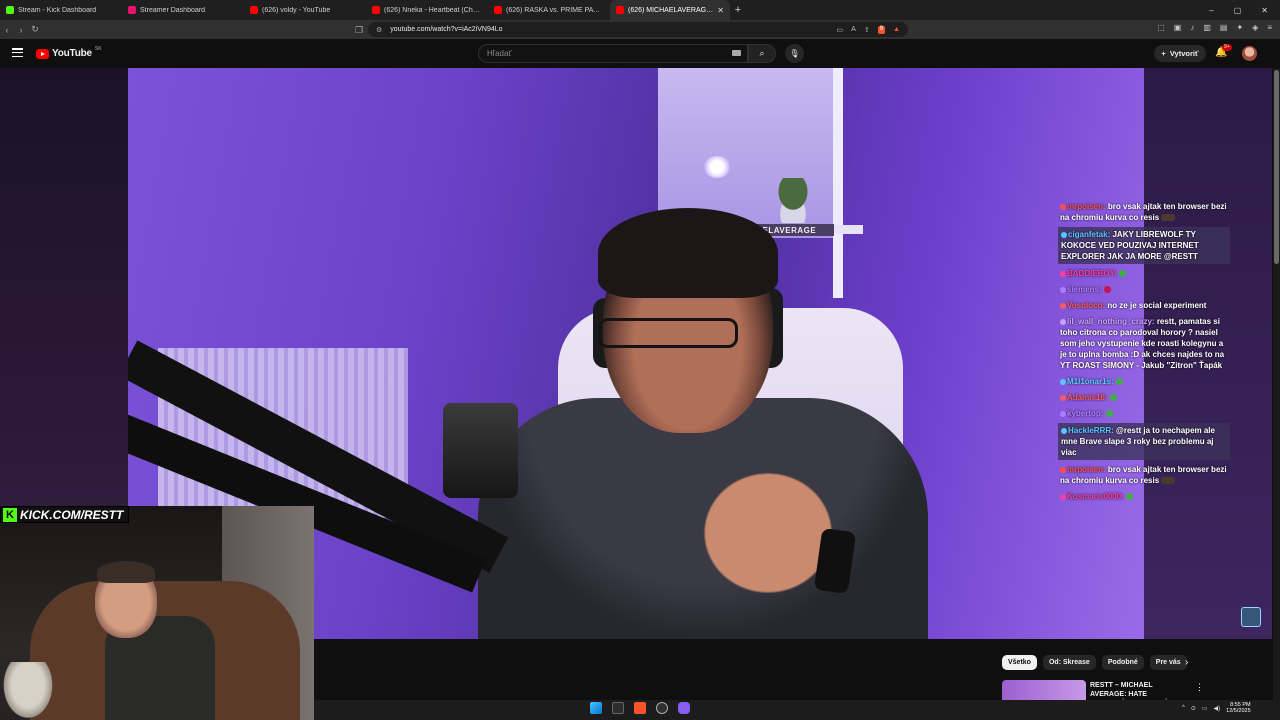 Image resolution: width=1280 pixels, height=720 pixels. What do you see at coordinates (499, 53) in the screenshot?
I see `search-placeholder: Hľadať` at bounding box center [499, 53].